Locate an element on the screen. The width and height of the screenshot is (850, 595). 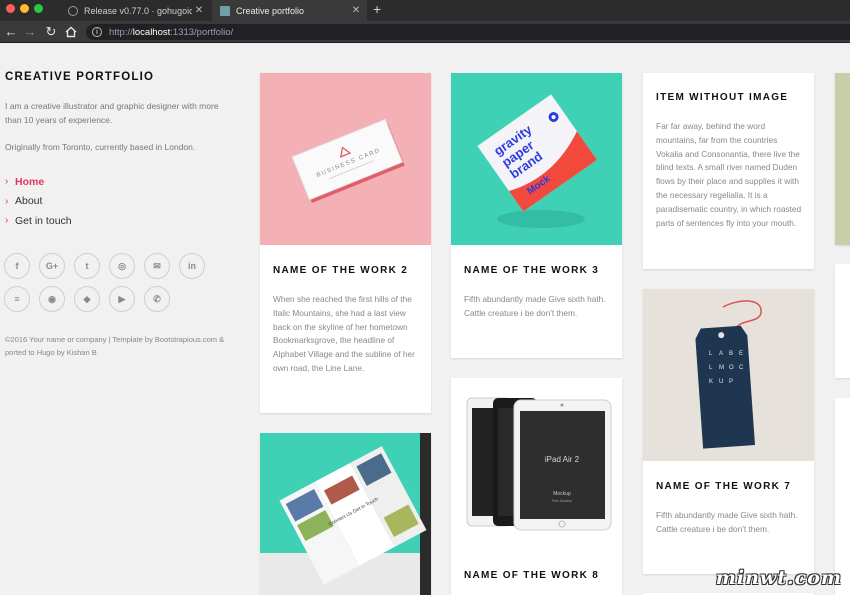
tab-title: Creative portfolio is located at coordinates (270, 10).